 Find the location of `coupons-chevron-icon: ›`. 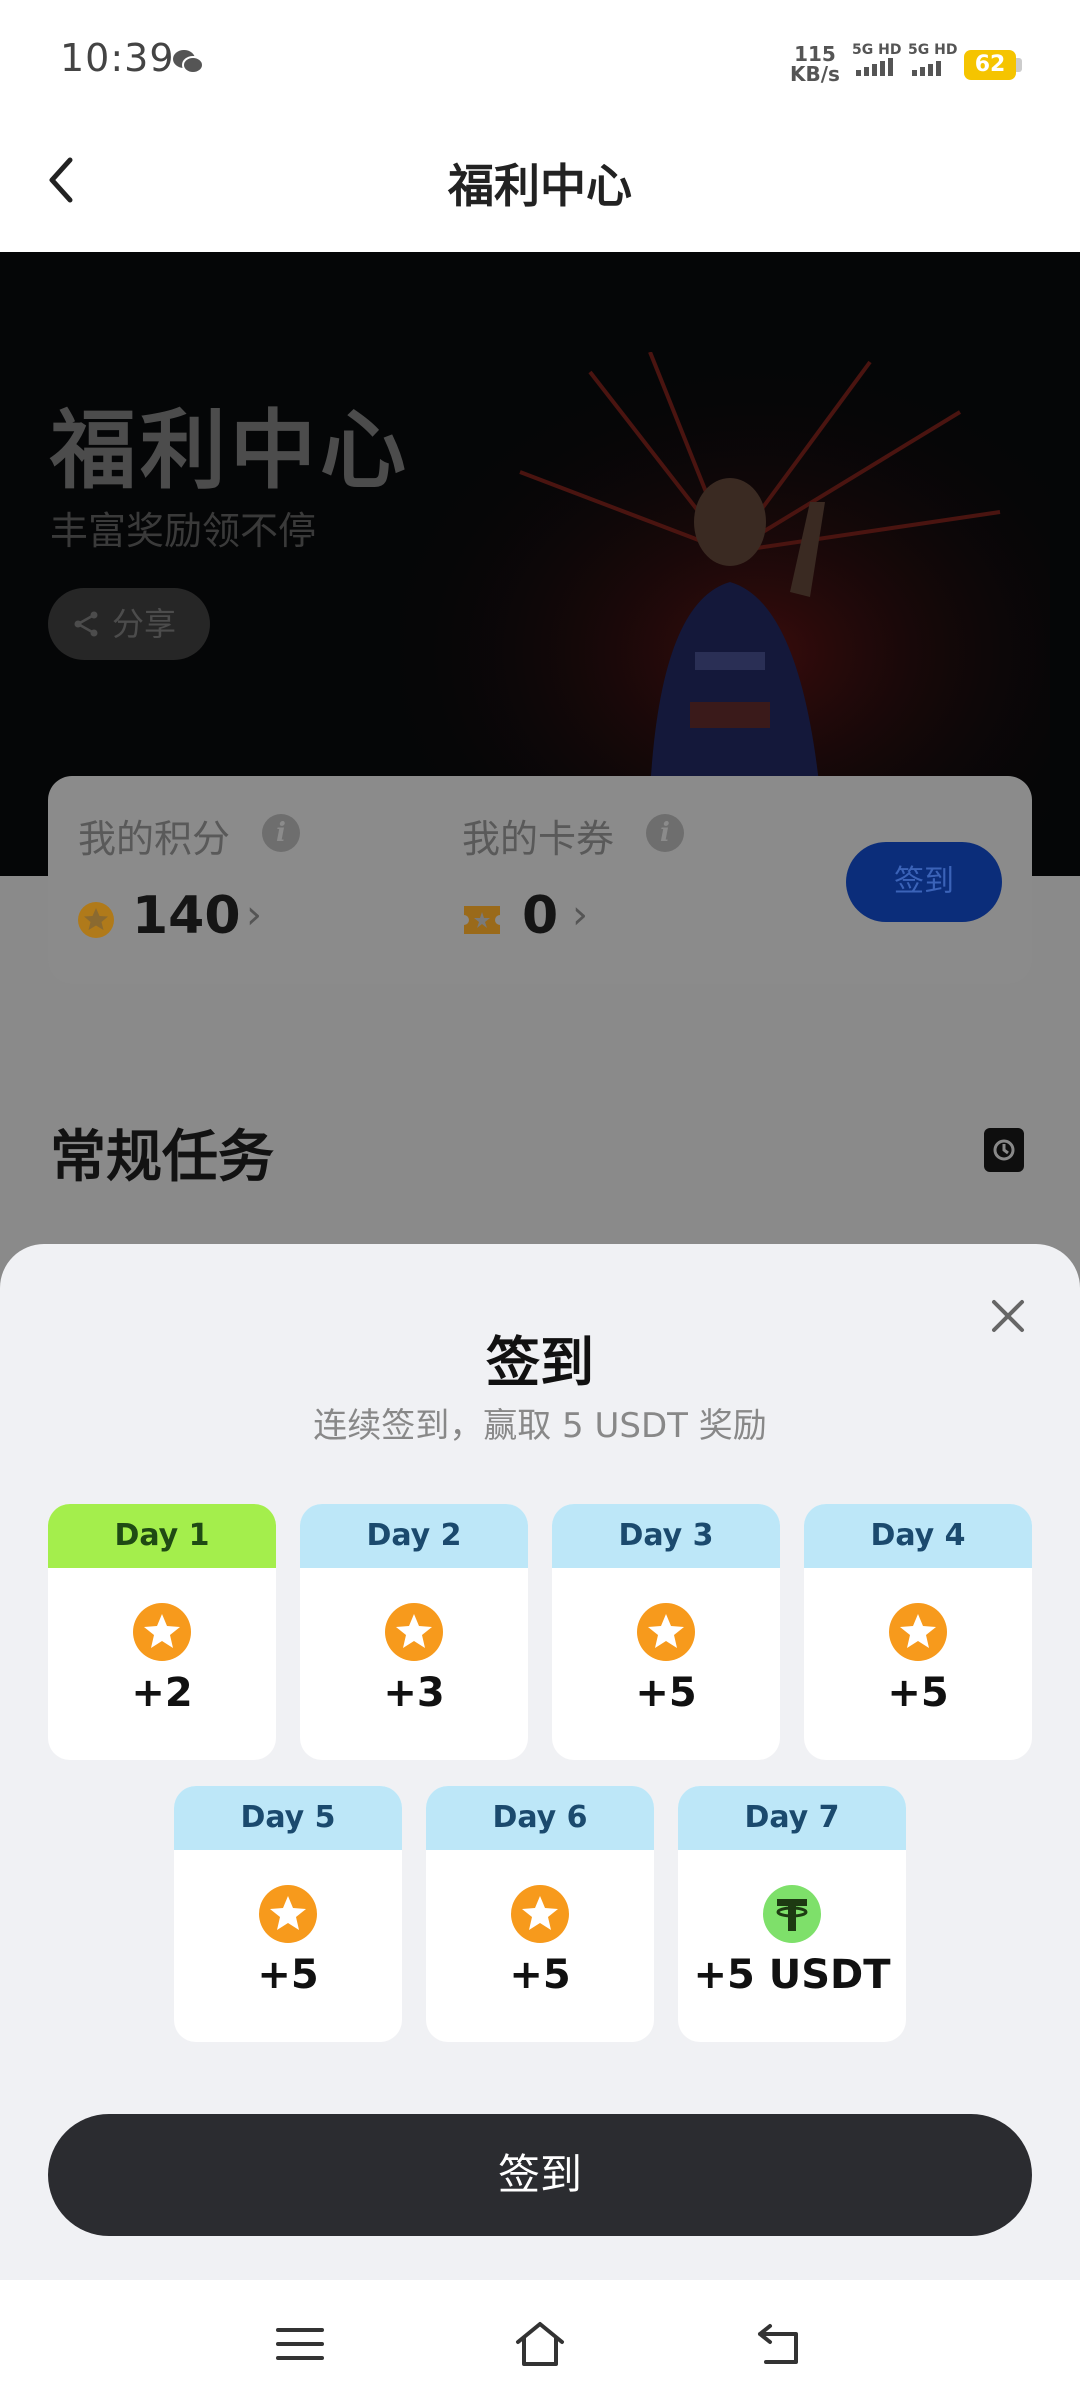

coupons-chevron-icon: › is located at coordinates (580, 915).